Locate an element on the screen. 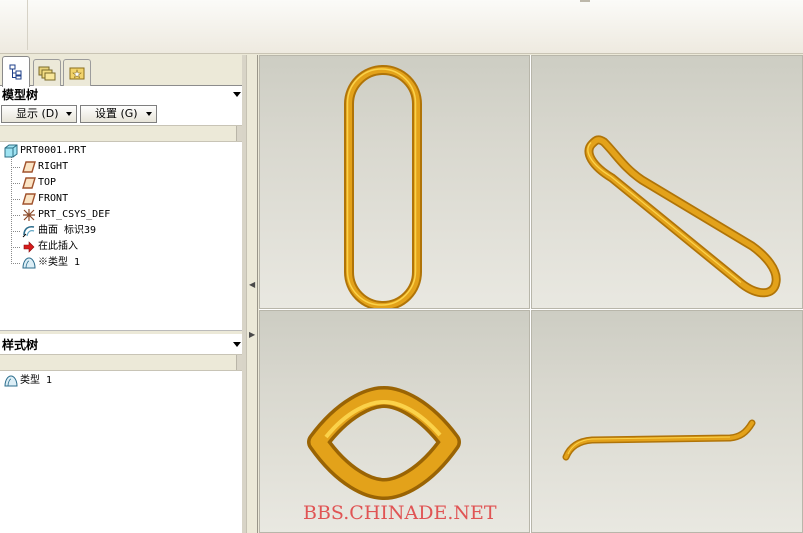  watermark: BBS.CHINADE.NET is located at coordinates (400, 513).